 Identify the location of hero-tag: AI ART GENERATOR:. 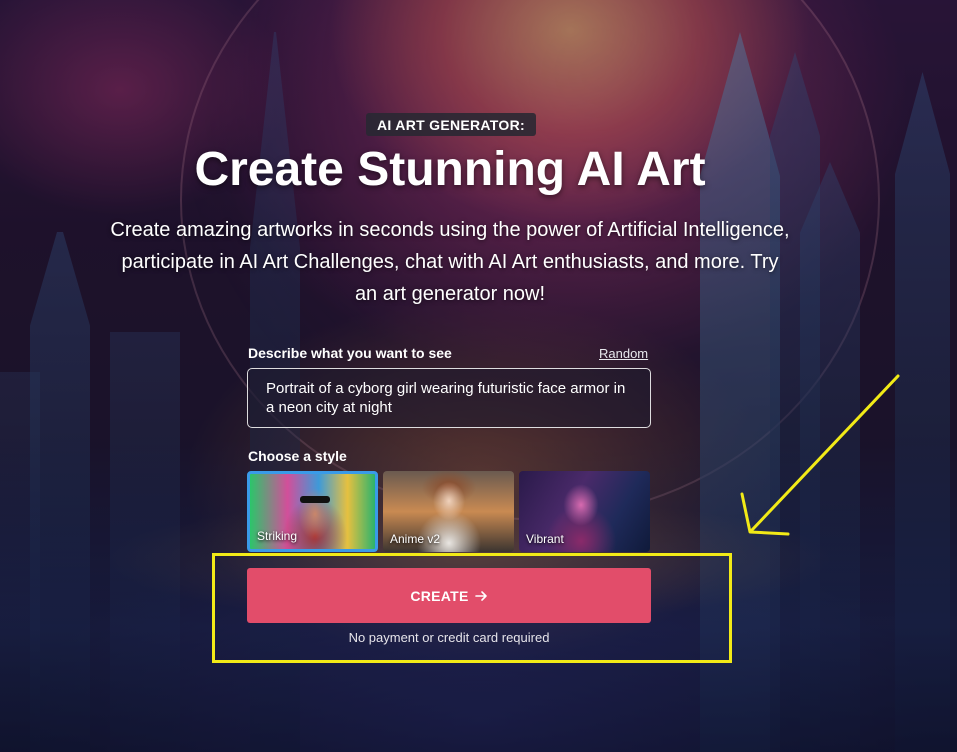
(451, 124).